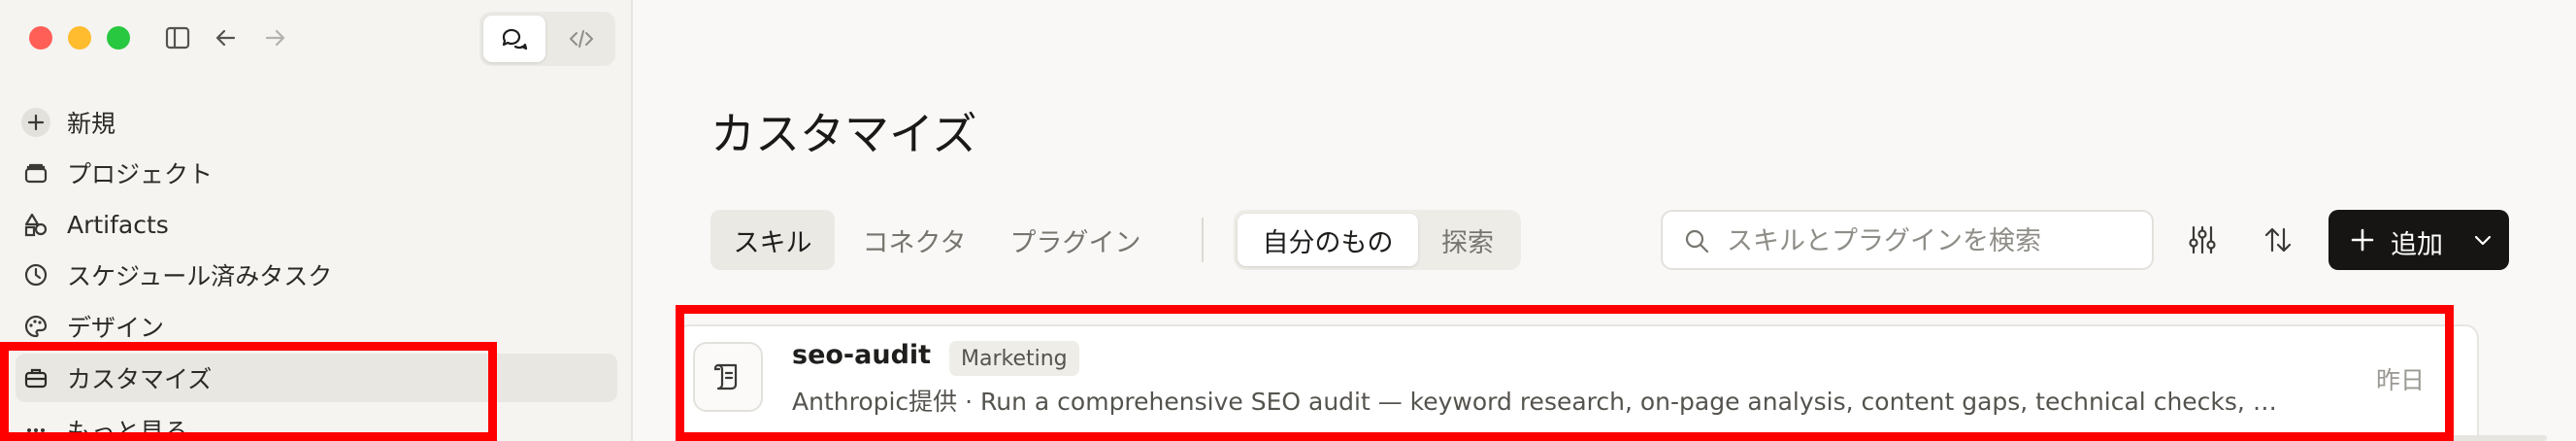 Image resolution: width=2576 pixels, height=441 pixels. Describe the element at coordinates (40, 38) in the screenshot. I see `close-window-button` at that location.